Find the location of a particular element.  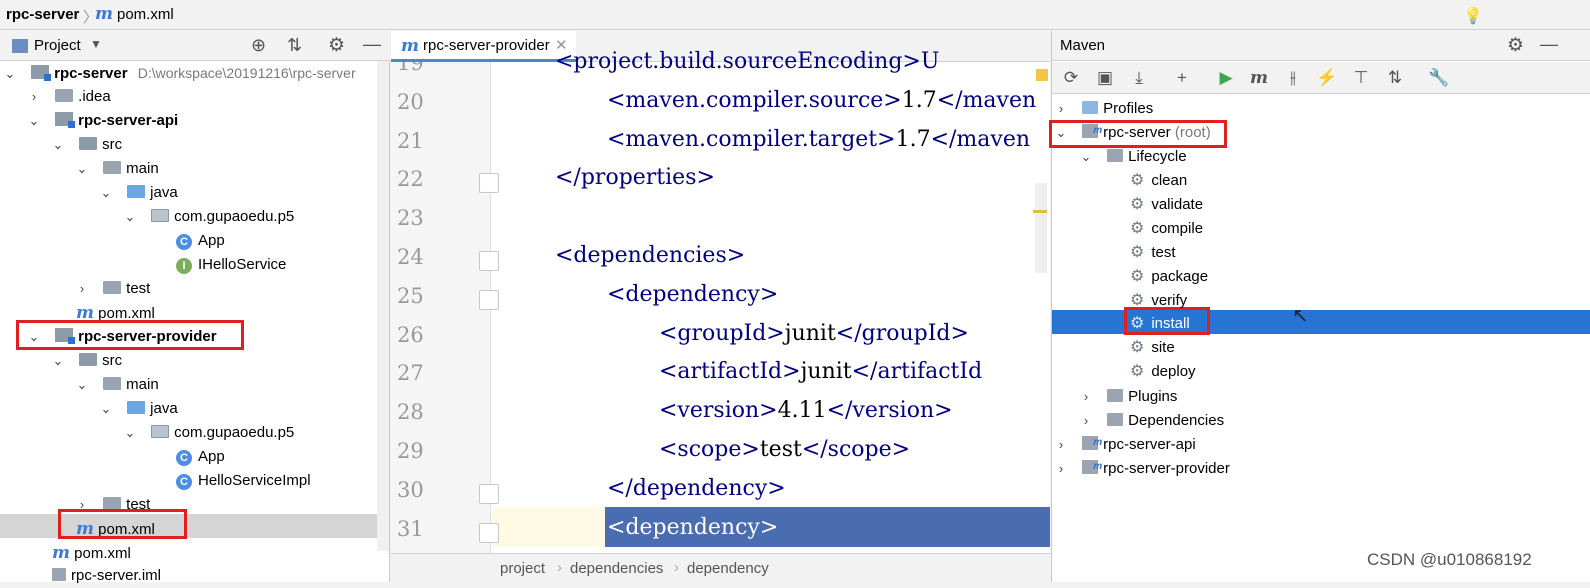

maven-module-rpc-server-provider: › rpc-server-provider is located at coordinates (1142, 468).